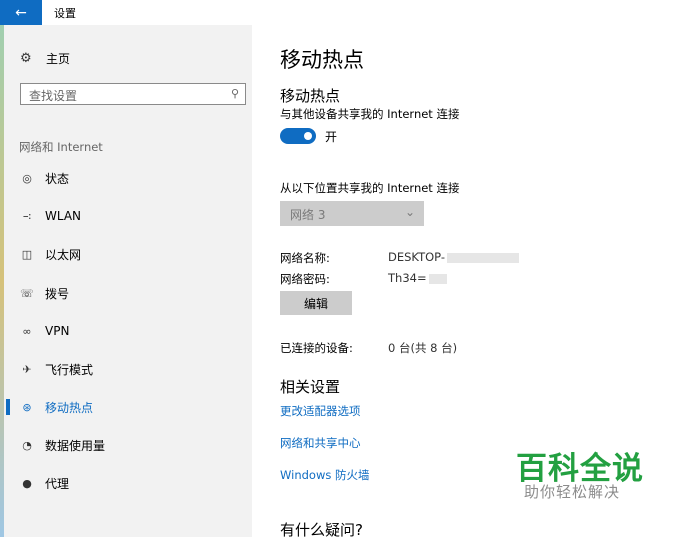 The width and height of the screenshot is (692, 540). I want to click on toggle-state-label: 开, so click(331, 137).